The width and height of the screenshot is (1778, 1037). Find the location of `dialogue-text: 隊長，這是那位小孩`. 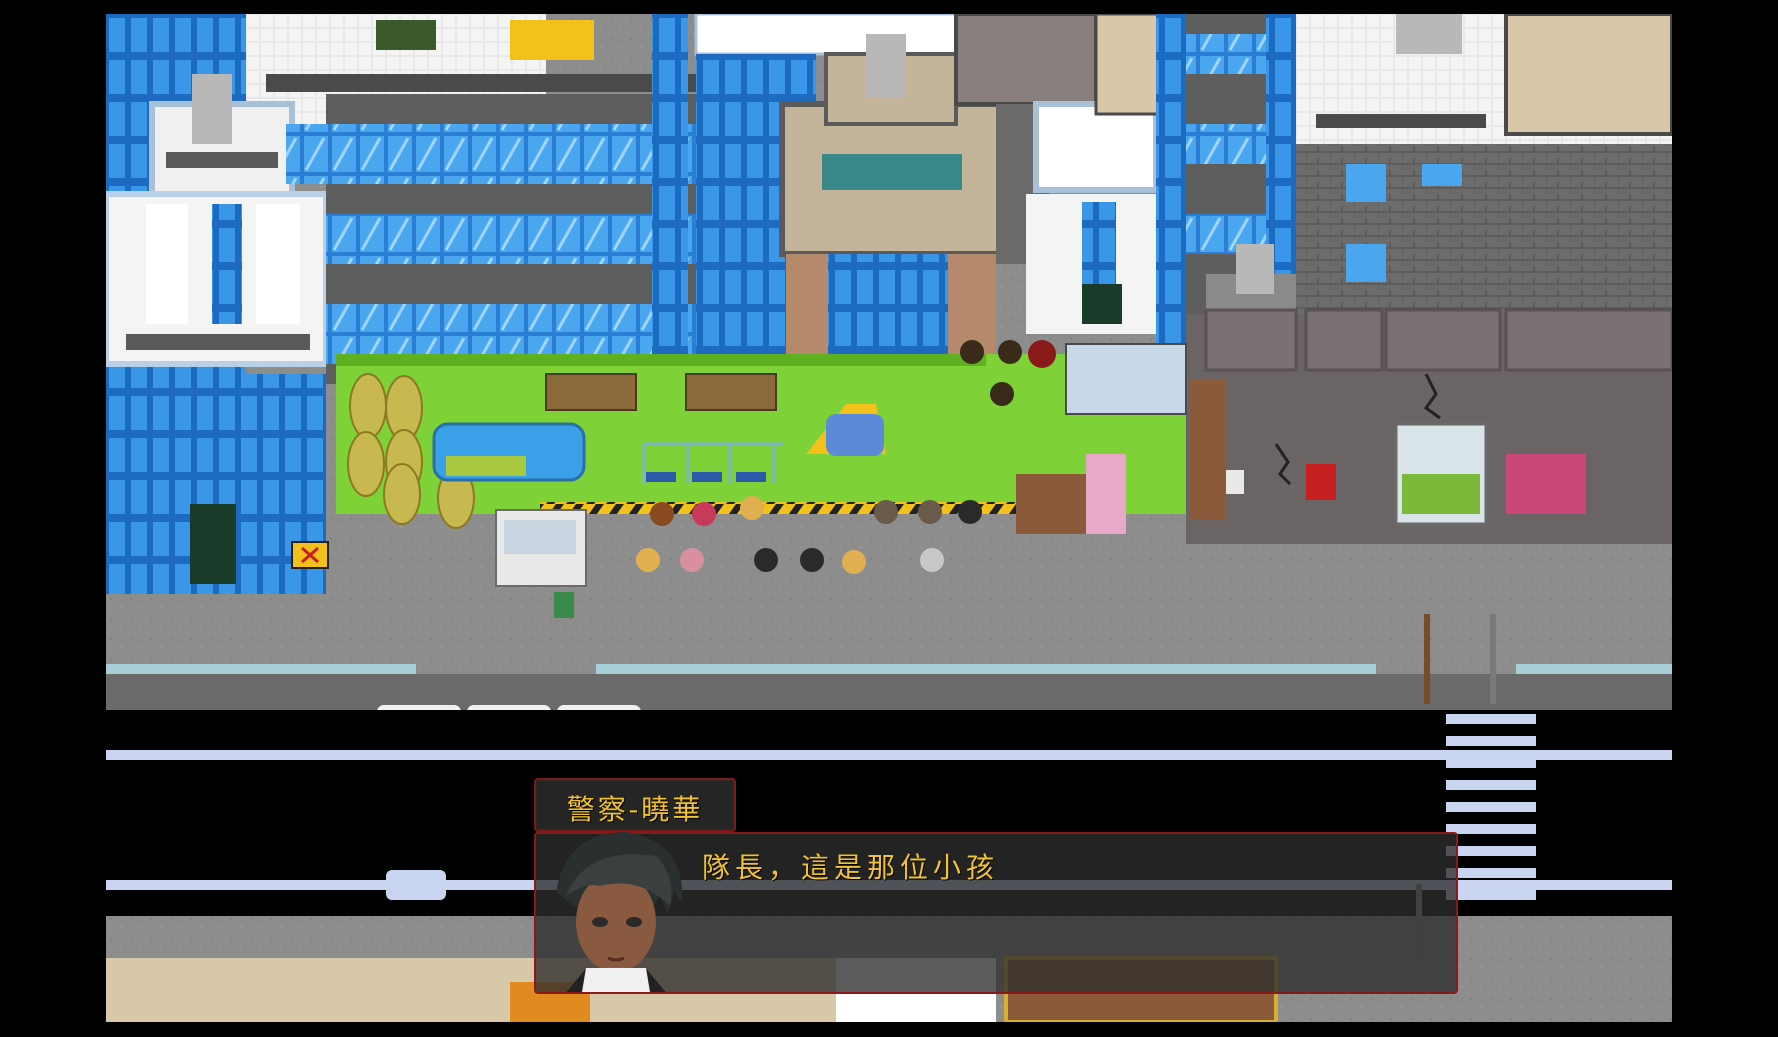

dialogue-text: 隊長，這是那位小孩 is located at coordinates (851, 867).